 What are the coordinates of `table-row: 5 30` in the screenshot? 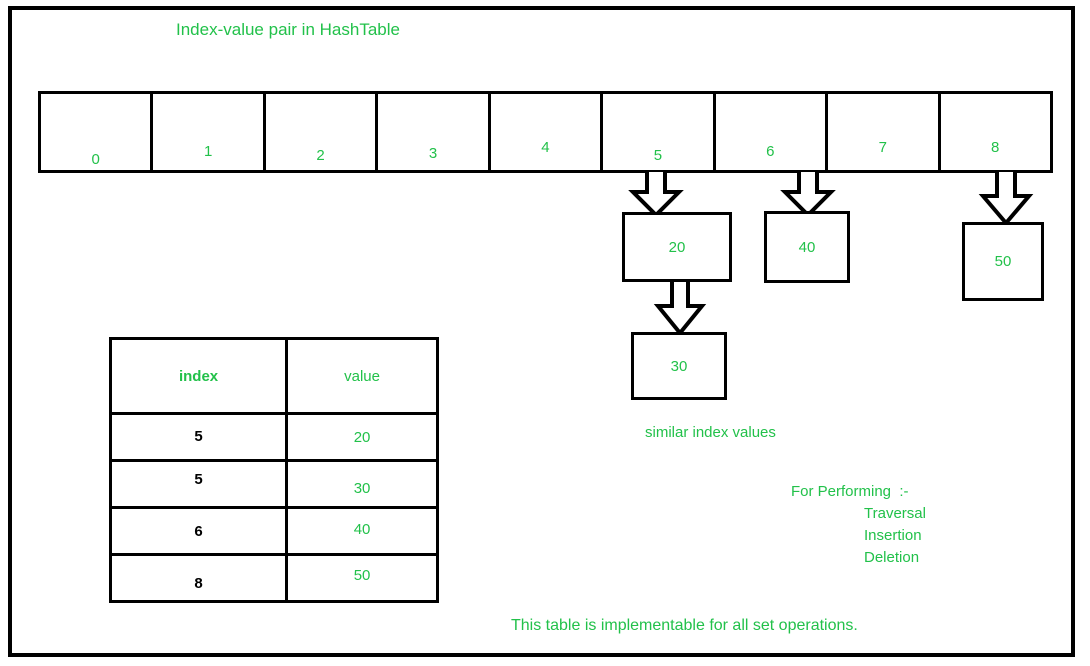 It's located at (273, 484).